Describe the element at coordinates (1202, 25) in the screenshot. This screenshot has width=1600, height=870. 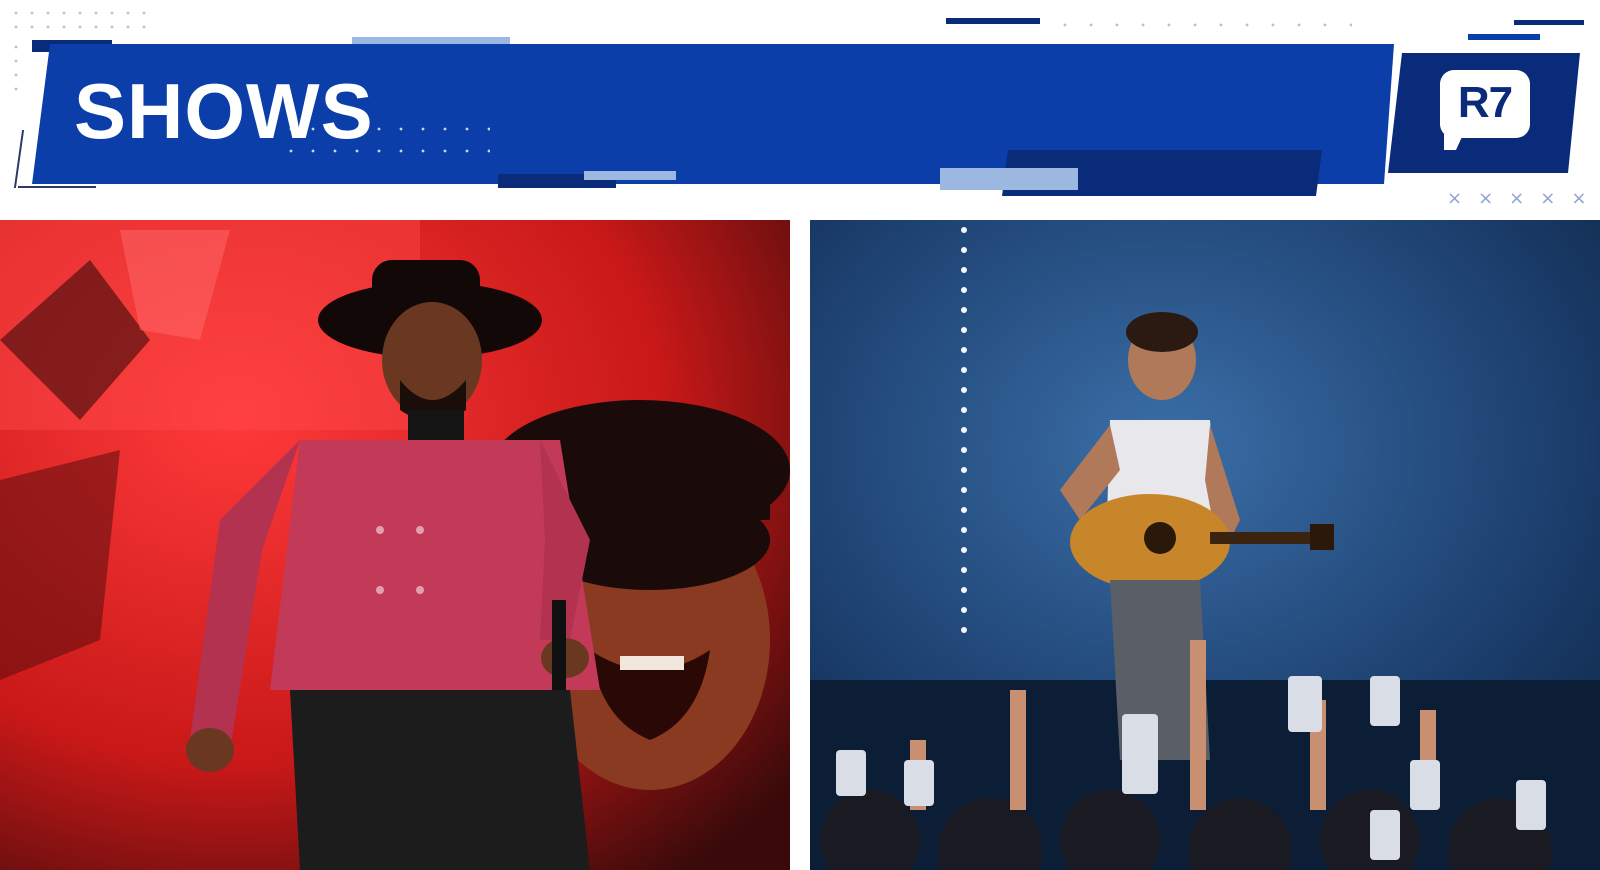
I see `dots-decoration-top-right` at that location.